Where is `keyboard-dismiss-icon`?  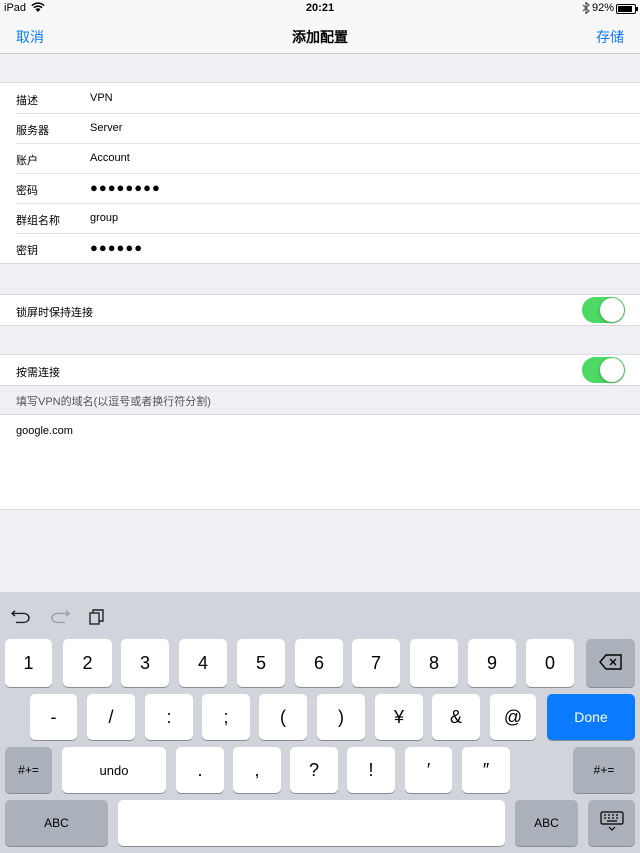
keyboard-dismiss-icon is located at coordinates (611, 823).